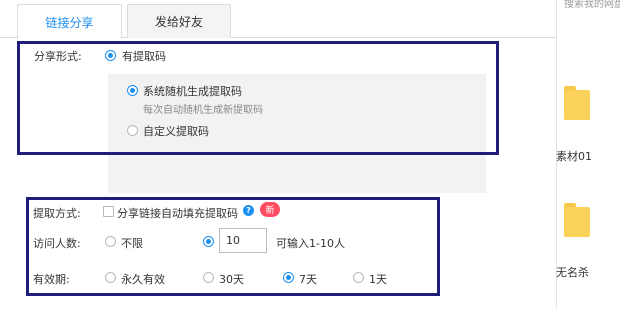 The height and width of the screenshot is (309, 620). I want to click on background-search-text: 搜索我的网盘, so click(592, 5).